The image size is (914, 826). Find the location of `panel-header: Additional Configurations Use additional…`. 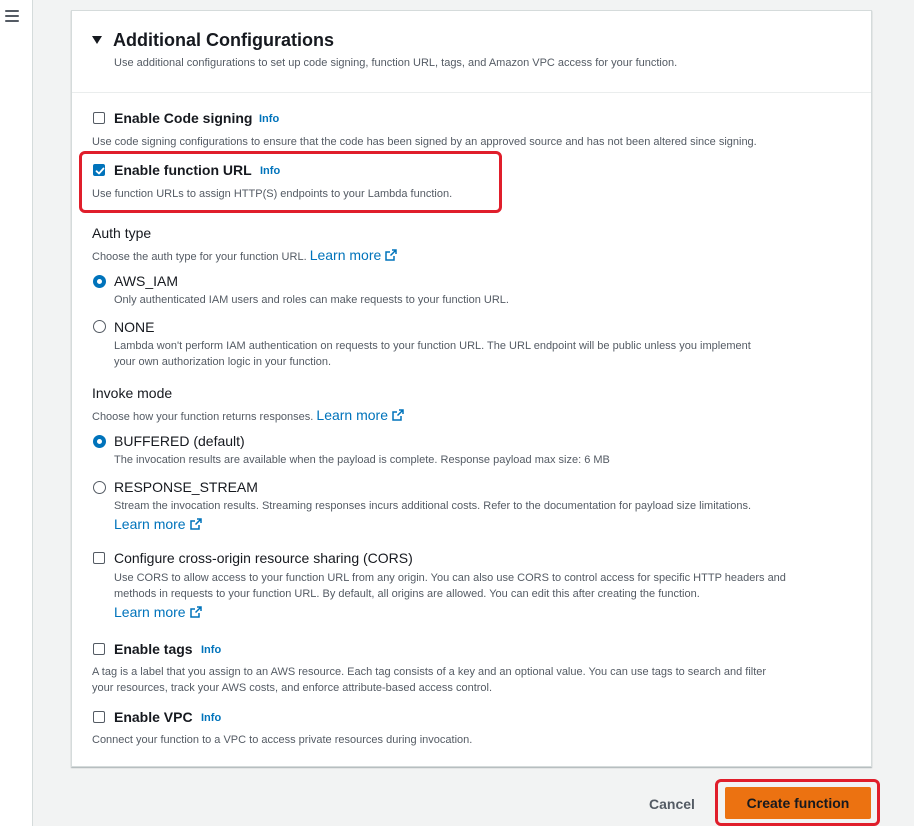

panel-header: Additional Configurations Use additional… is located at coordinates (471, 52).